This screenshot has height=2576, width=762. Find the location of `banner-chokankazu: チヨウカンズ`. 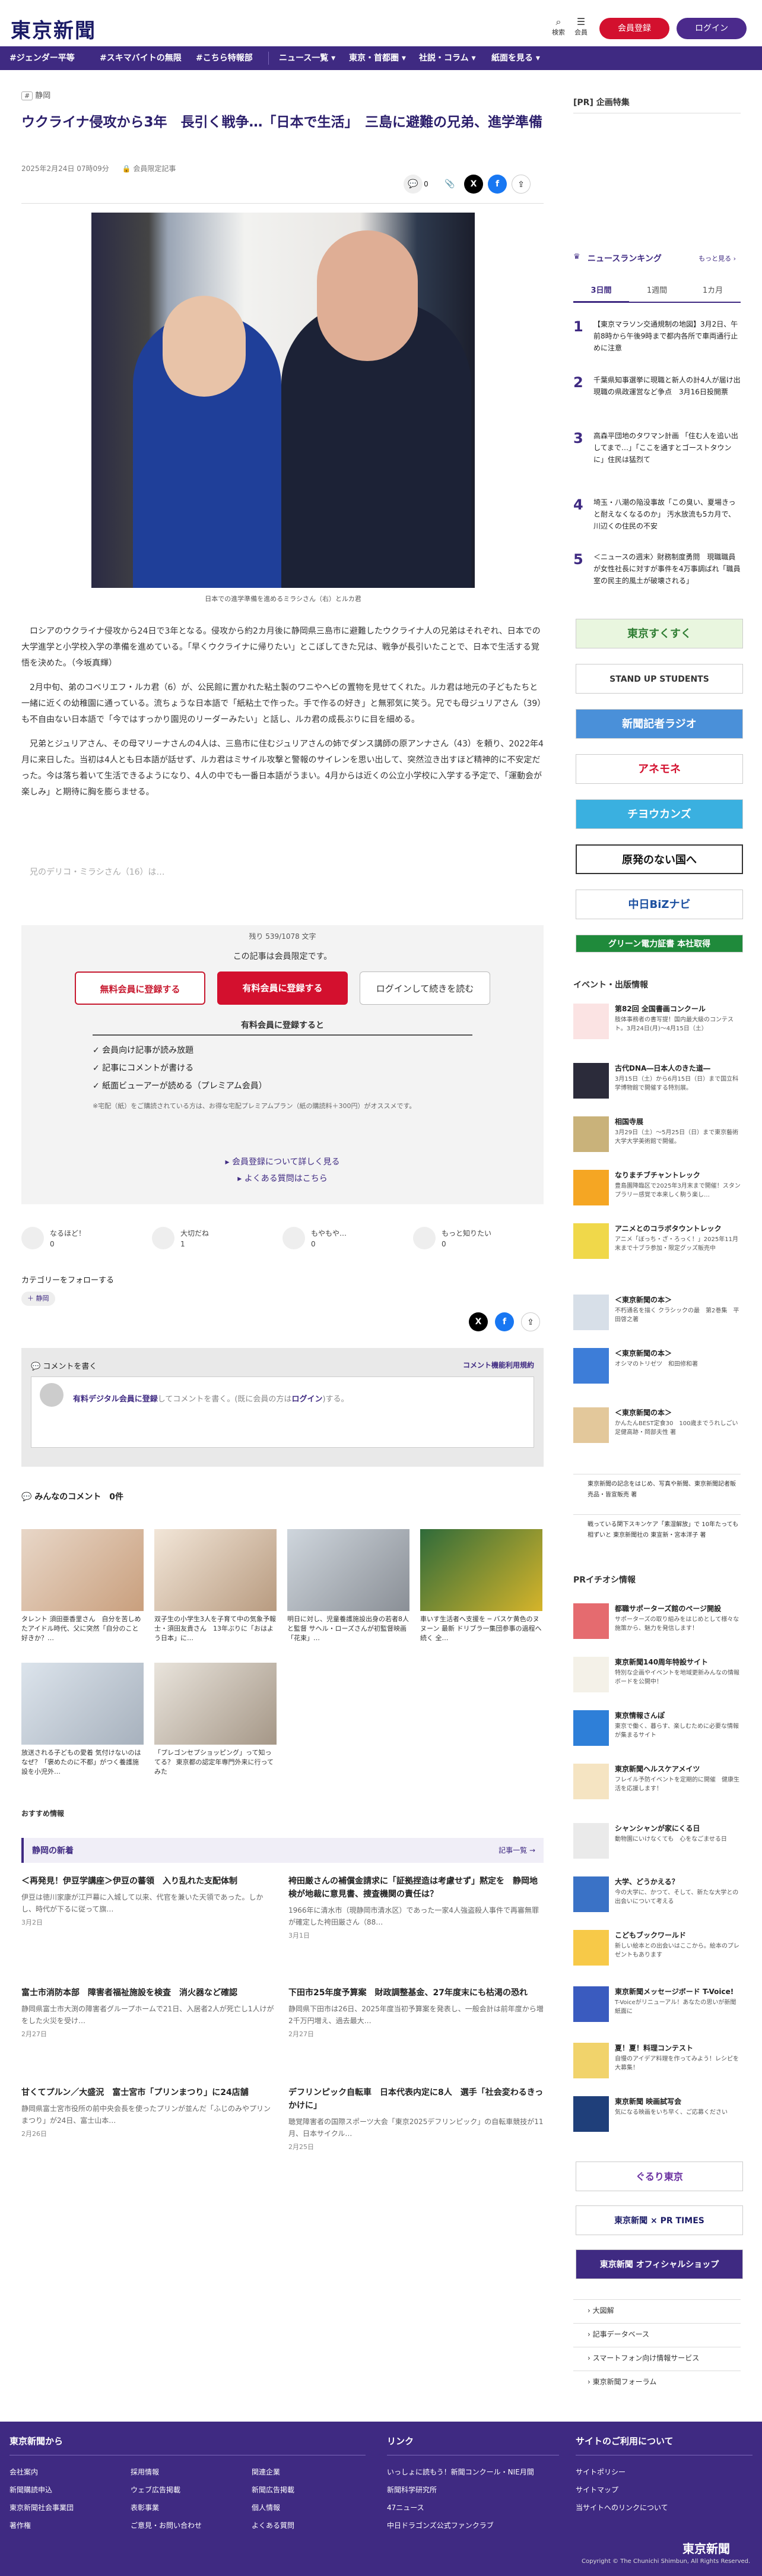

banner-chokankazu: チヨウカンズ is located at coordinates (659, 814).